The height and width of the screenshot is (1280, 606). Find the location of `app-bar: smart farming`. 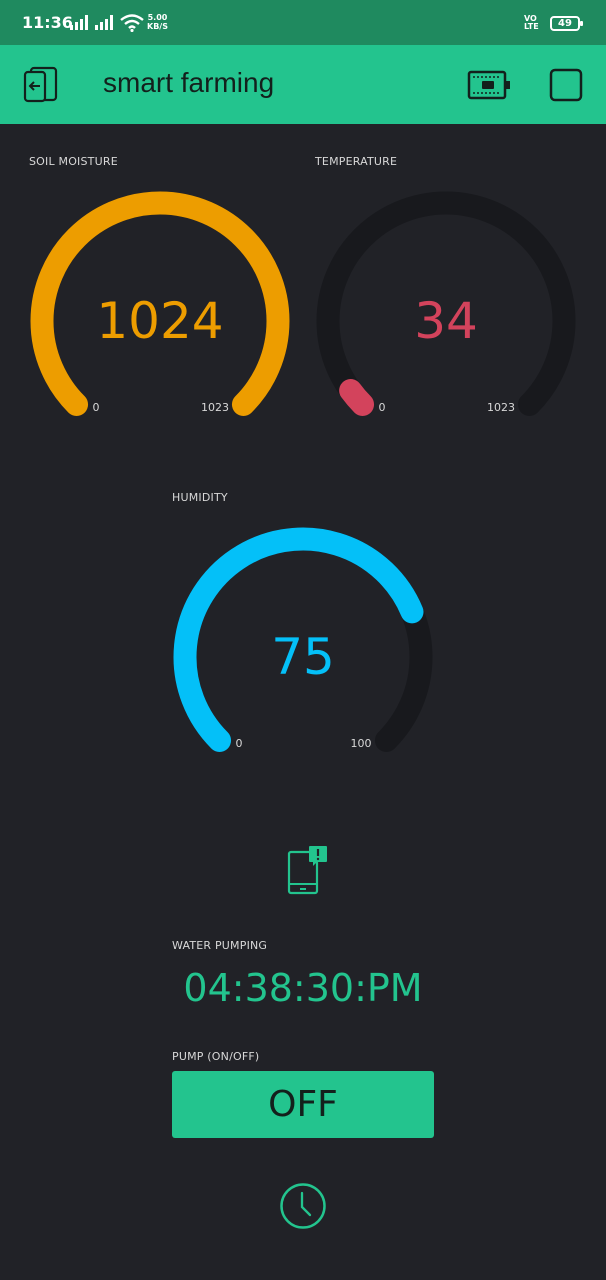

app-bar: smart farming is located at coordinates (303, 84).